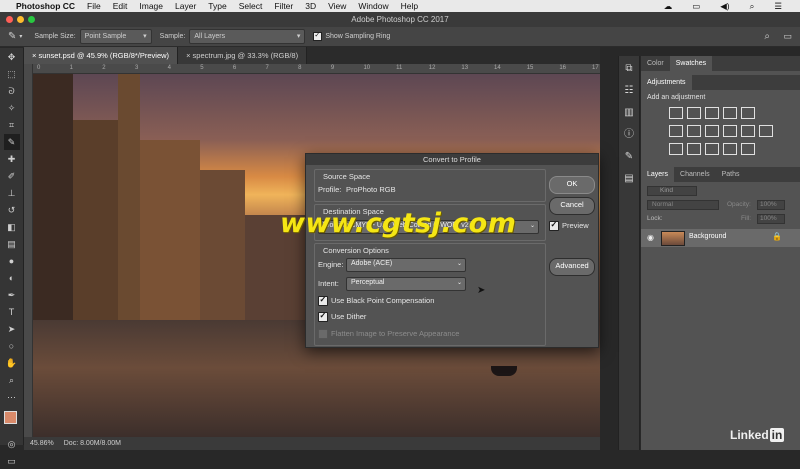 The image size is (800, 469). I want to click on channel-mixer-icon, so click(748, 131).